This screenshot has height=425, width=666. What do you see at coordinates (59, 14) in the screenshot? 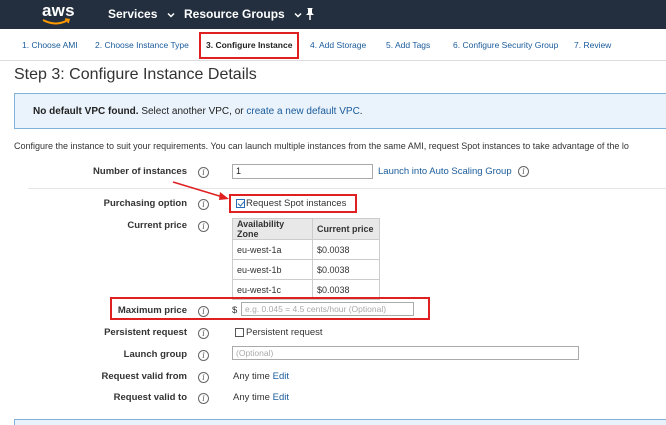
I see `aws-logo: aws` at bounding box center [59, 14].